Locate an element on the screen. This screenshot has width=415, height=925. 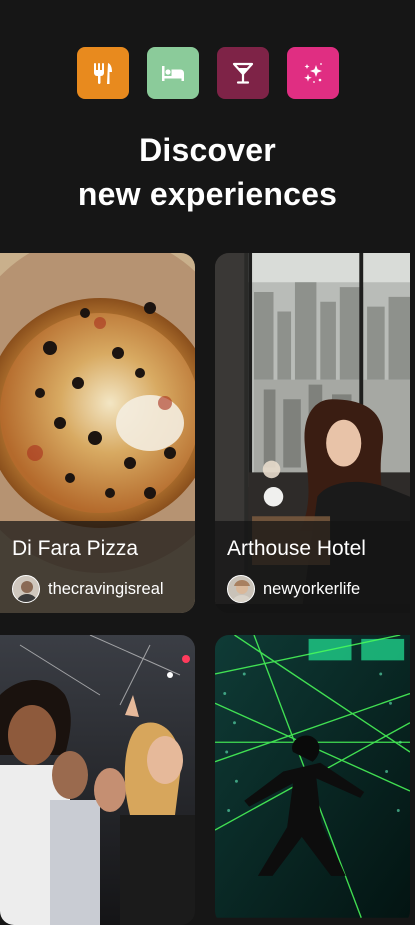
restaurants-category-button is located at coordinates (102, 73).